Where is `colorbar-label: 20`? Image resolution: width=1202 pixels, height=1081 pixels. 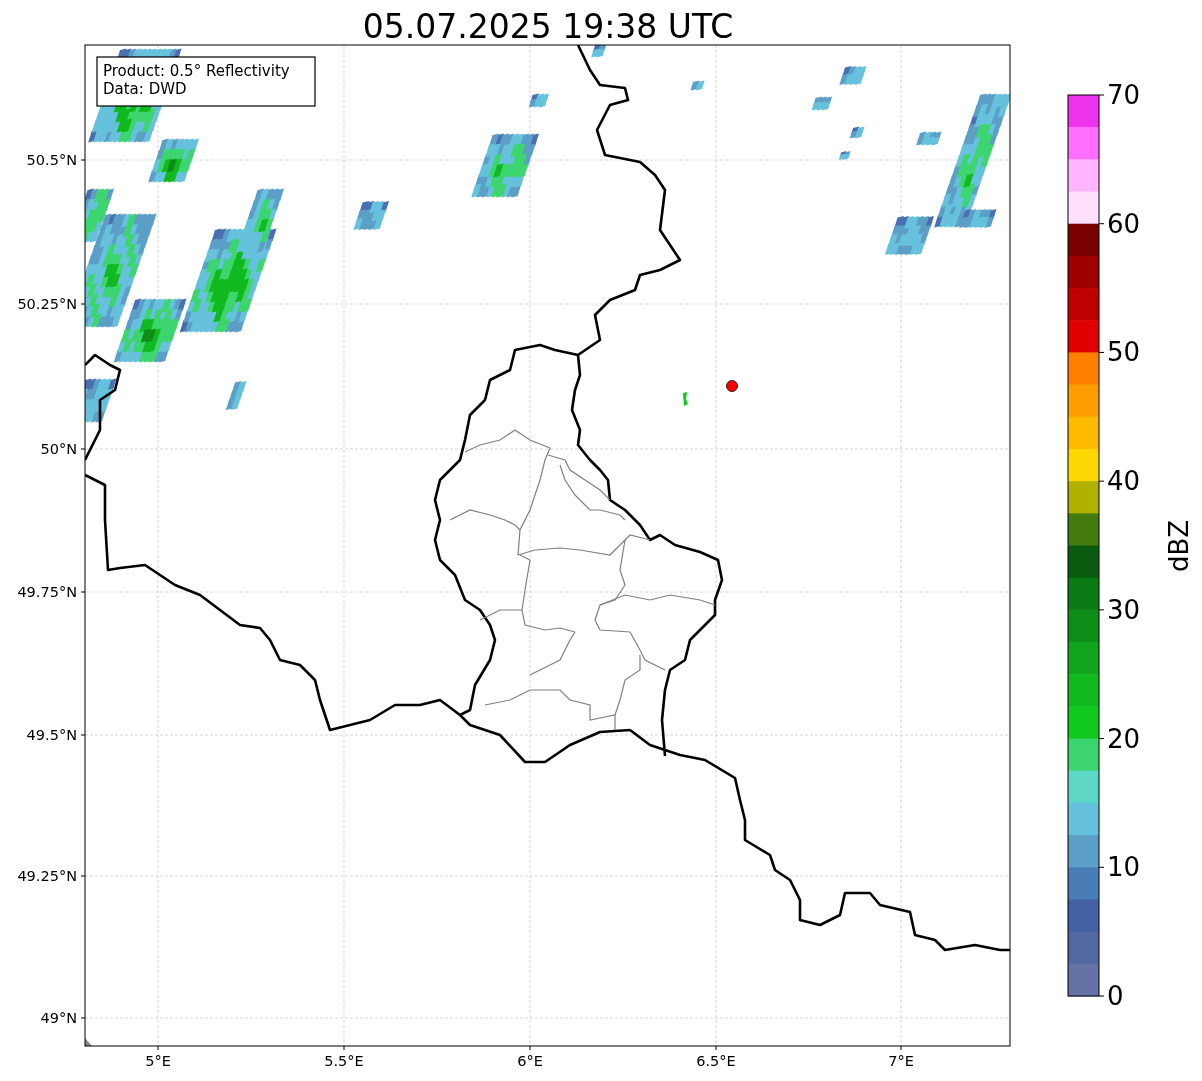
colorbar-label: 20 is located at coordinates (1124, 738).